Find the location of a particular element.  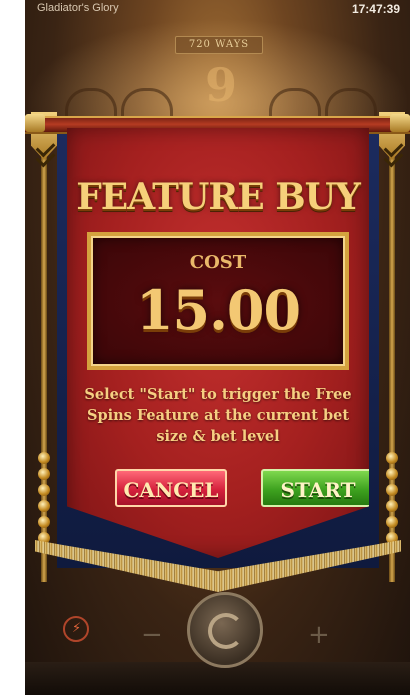

app-title: Gladiator's Glory is located at coordinates (78, 8).